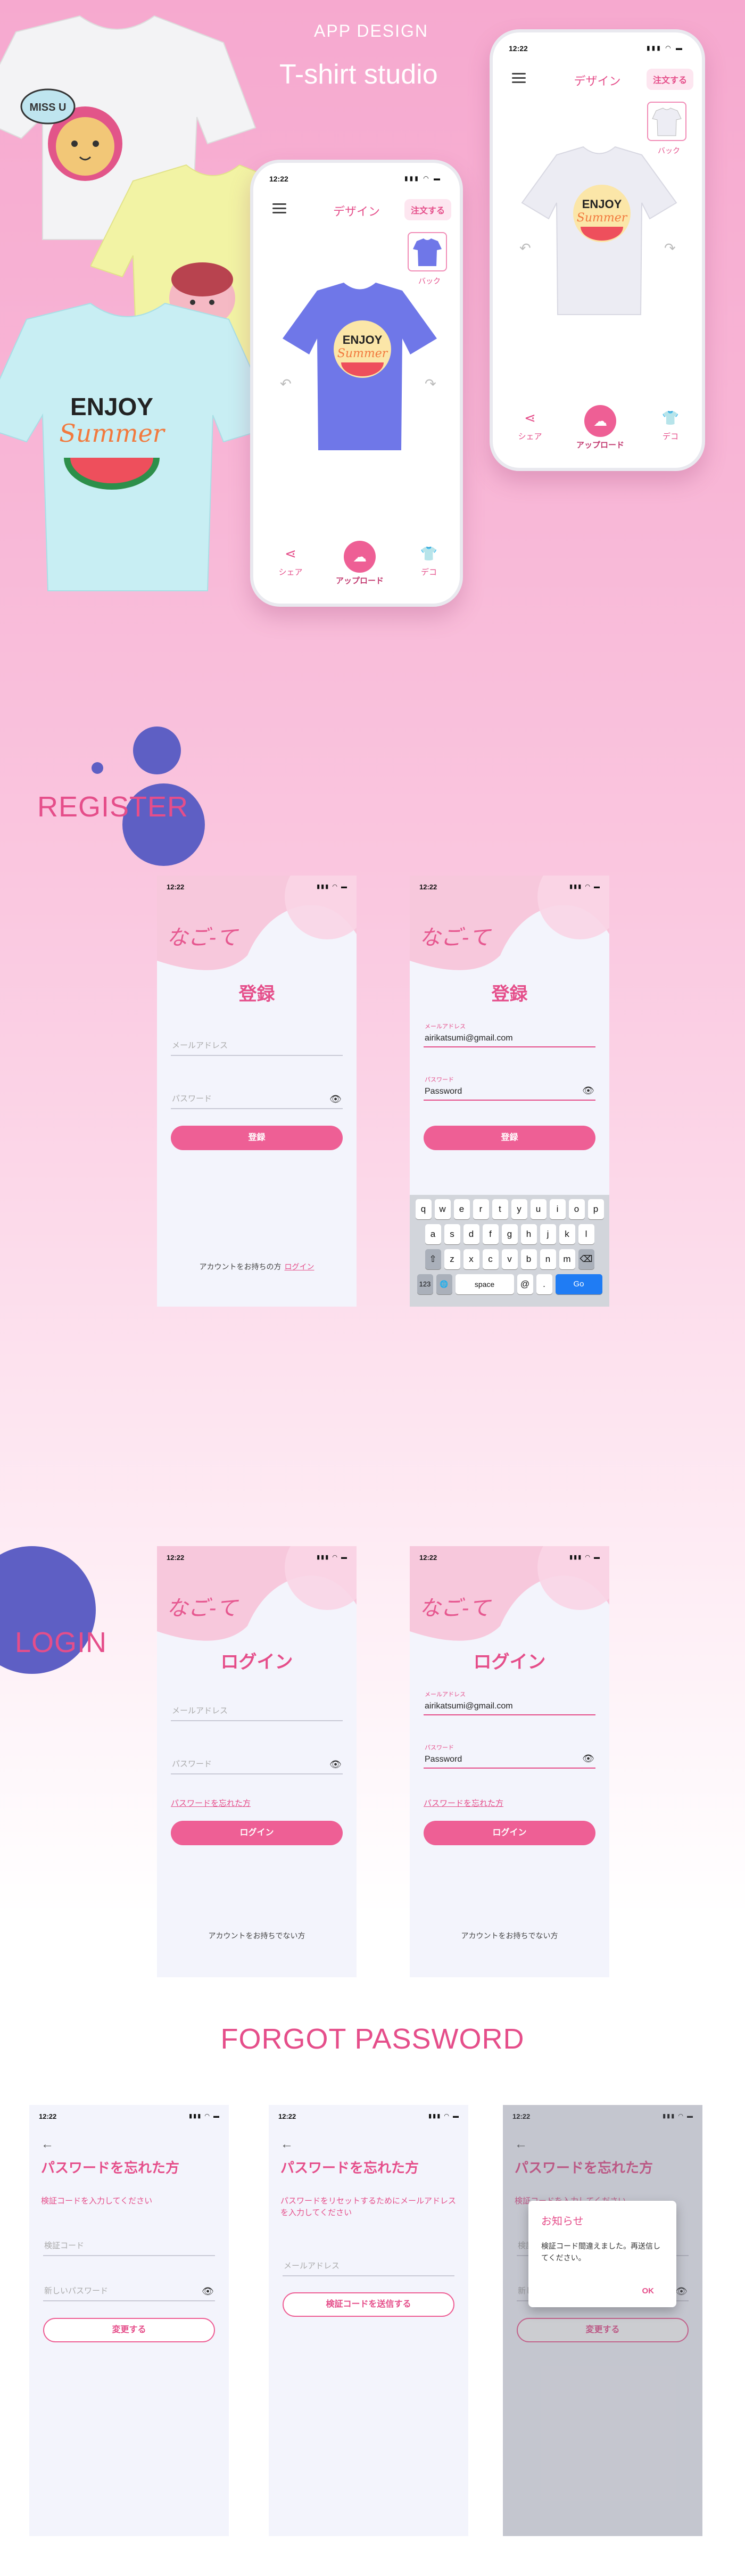  What do you see at coordinates (423, 1209) in the screenshot?
I see `key-q: q` at bounding box center [423, 1209].